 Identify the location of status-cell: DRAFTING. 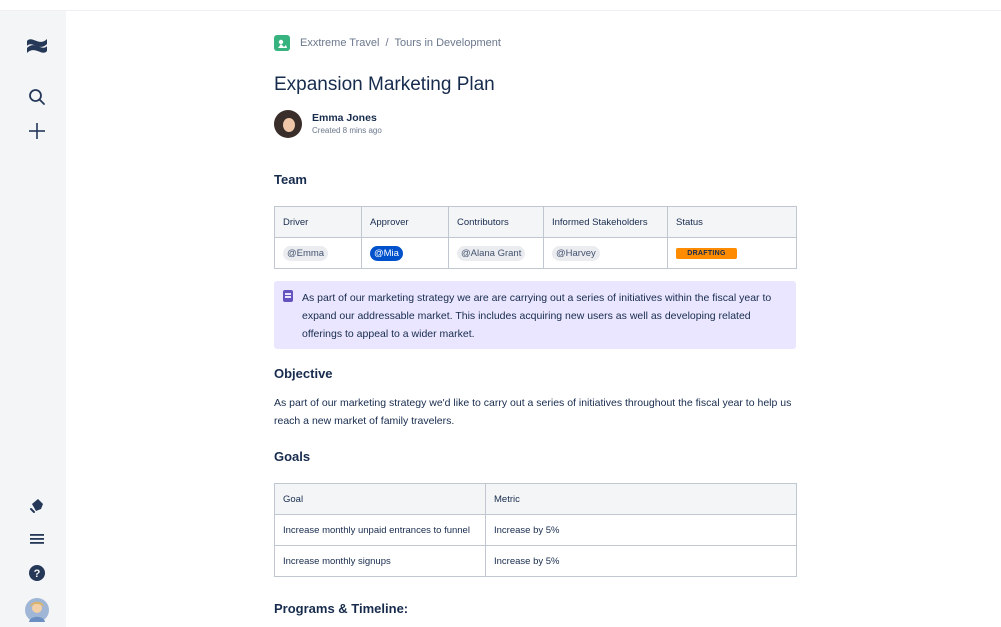
(732, 253).